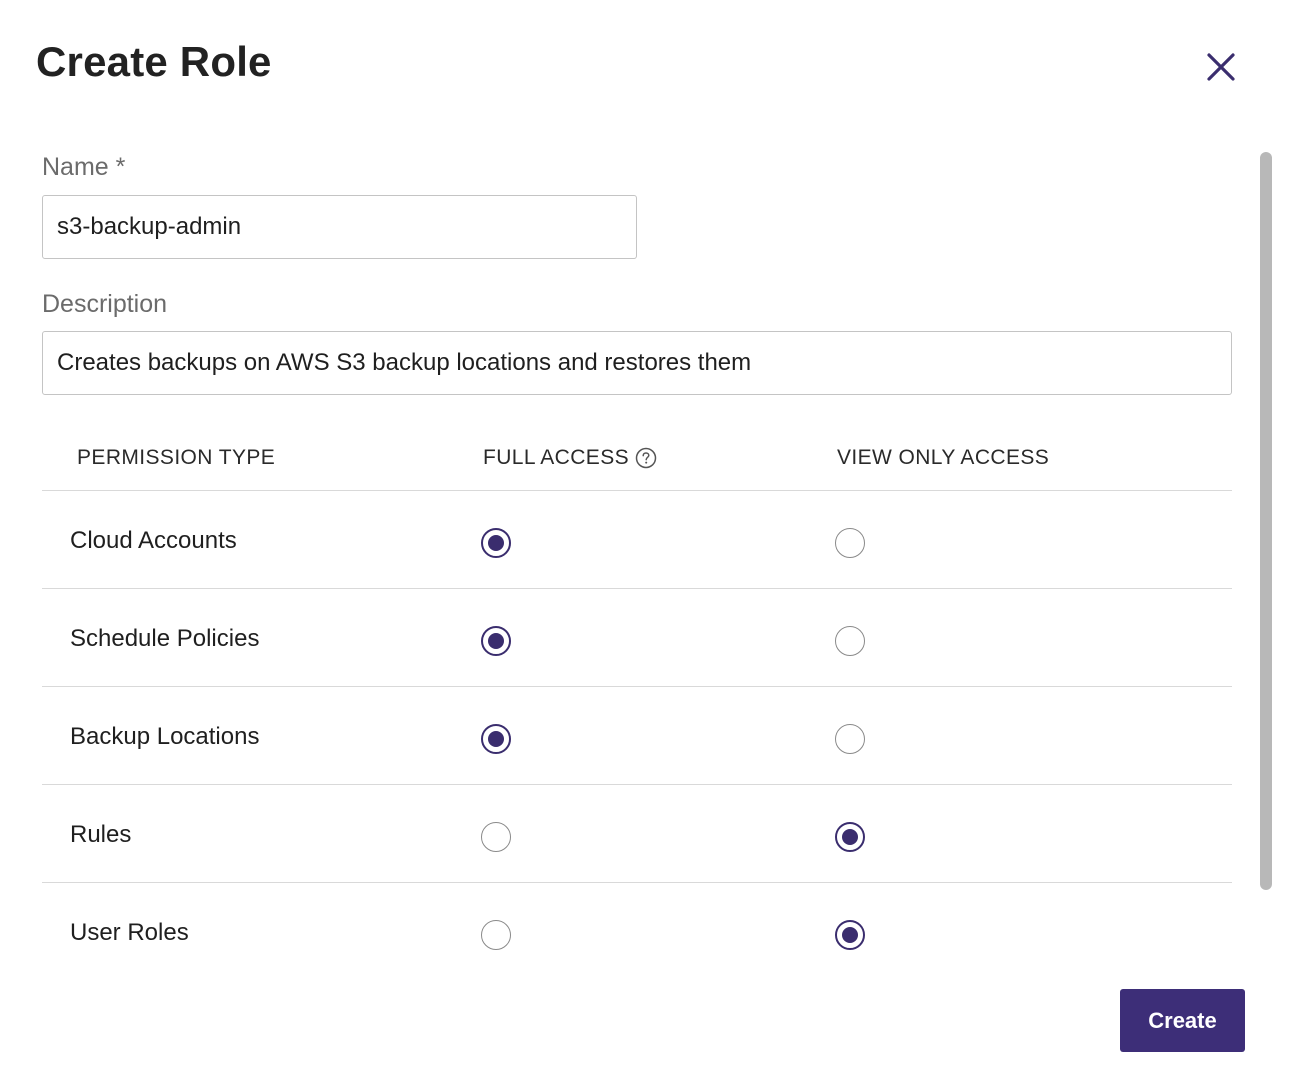 This screenshot has height=1092, width=1312. What do you see at coordinates (637, 363) in the screenshot?
I see `description-input` at bounding box center [637, 363].